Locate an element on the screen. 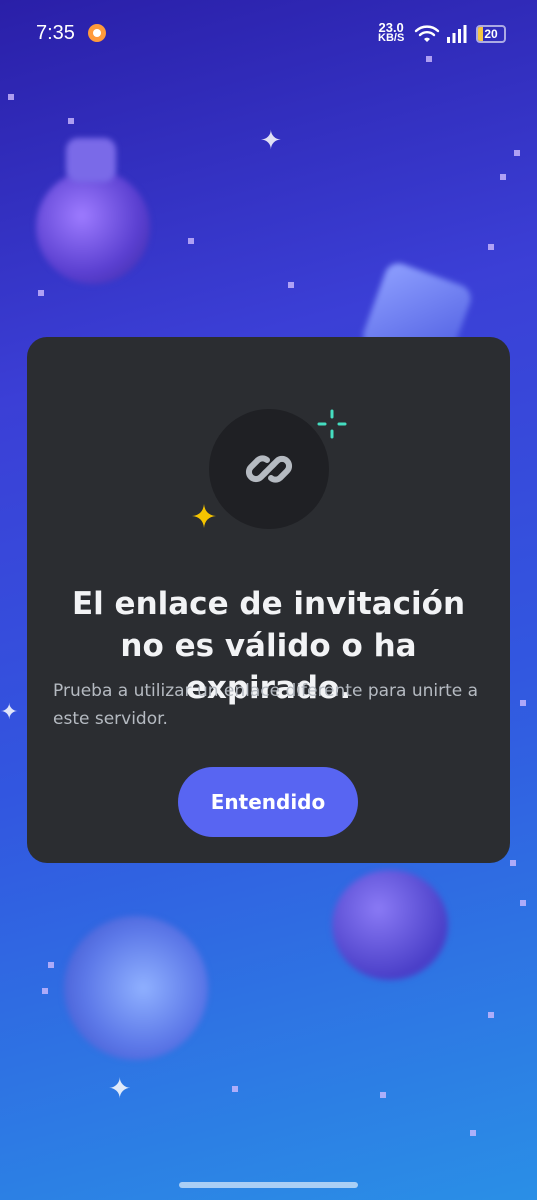  network-speed: 23.0 KB/S is located at coordinates (391, 32).